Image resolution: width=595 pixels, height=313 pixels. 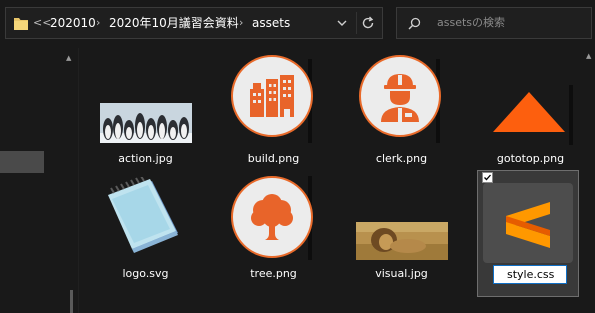 What do you see at coordinates (145, 273) in the screenshot?
I see `file-name: logo.svg` at bounding box center [145, 273].